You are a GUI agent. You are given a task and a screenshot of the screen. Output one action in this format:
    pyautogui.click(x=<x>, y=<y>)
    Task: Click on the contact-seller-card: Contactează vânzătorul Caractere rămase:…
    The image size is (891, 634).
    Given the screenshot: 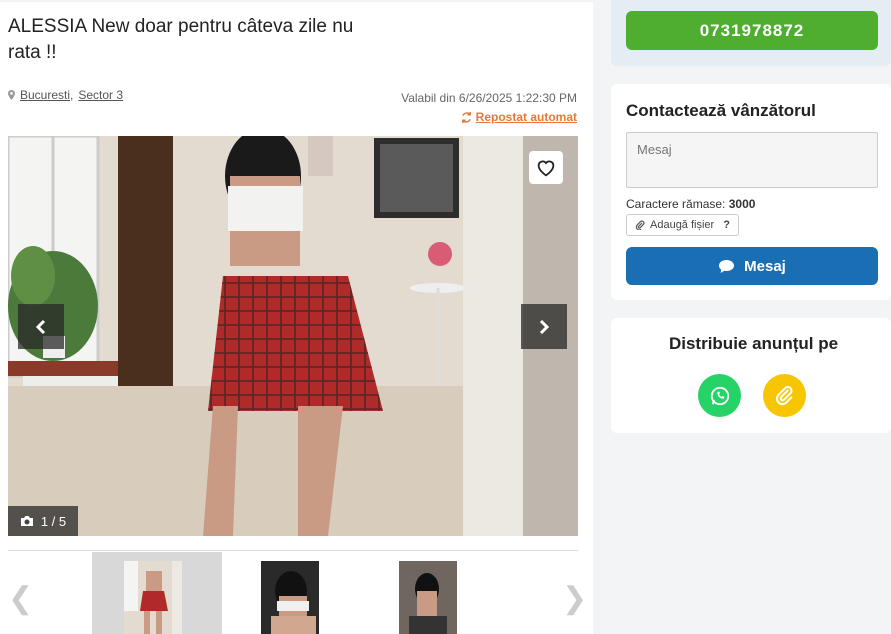 What is the action you would take?
    pyautogui.click(x=751, y=192)
    